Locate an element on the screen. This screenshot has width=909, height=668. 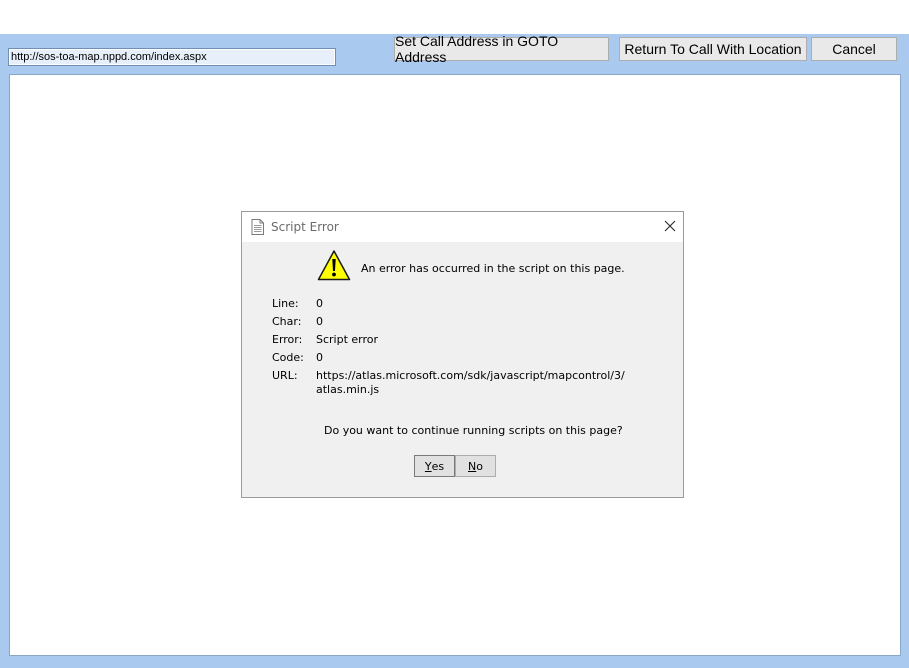
no-label-rest: o is located at coordinates (479, 466).